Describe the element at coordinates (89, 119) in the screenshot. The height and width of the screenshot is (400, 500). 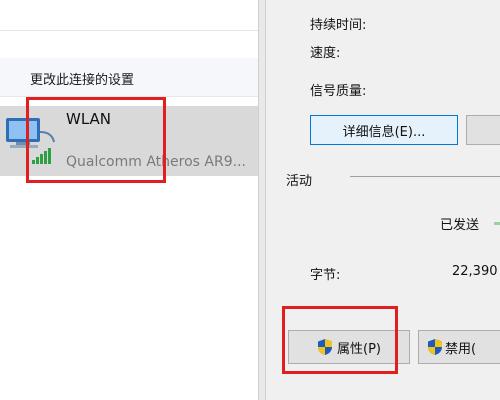
I see `connection-name: WLAN` at that location.